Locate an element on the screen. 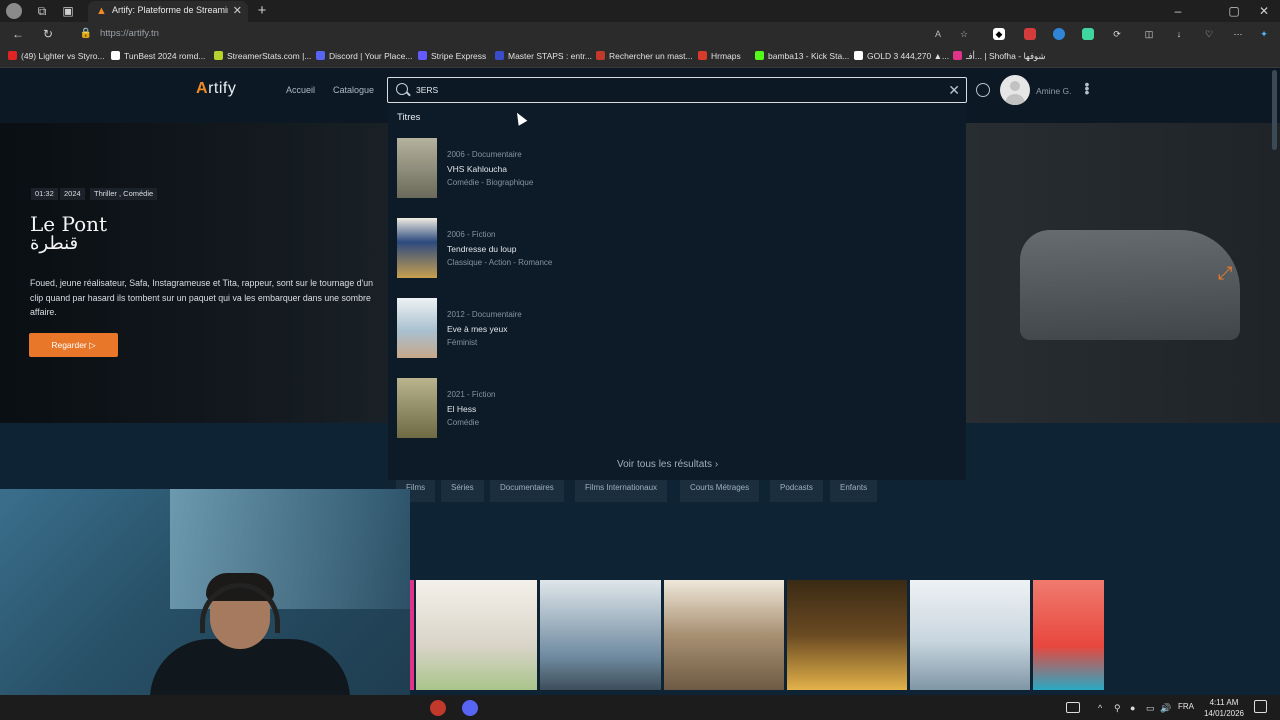  search-result-item: 2021 - Fiction El Hess Comédie is located at coordinates (547, 408).